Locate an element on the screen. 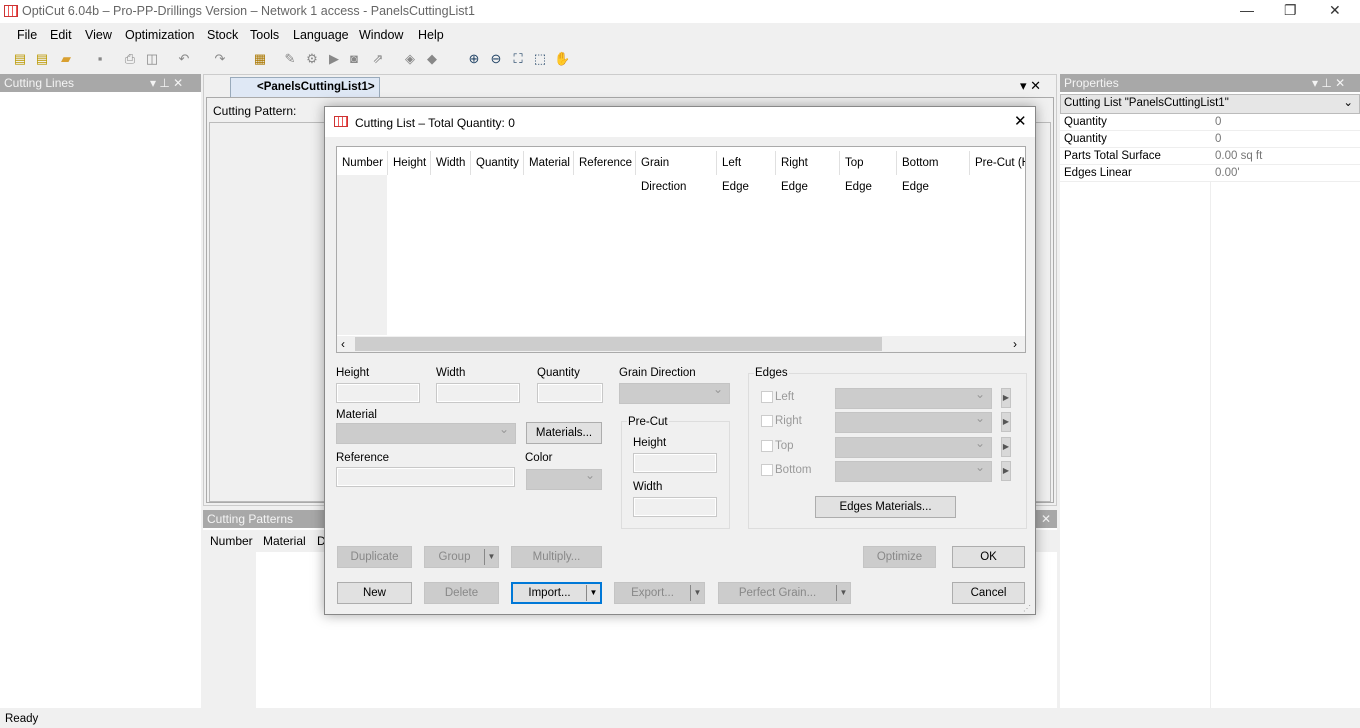 Image resolution: width=1360 pixels, height=728 pixels. width-input is located at coordinates (478, 393).